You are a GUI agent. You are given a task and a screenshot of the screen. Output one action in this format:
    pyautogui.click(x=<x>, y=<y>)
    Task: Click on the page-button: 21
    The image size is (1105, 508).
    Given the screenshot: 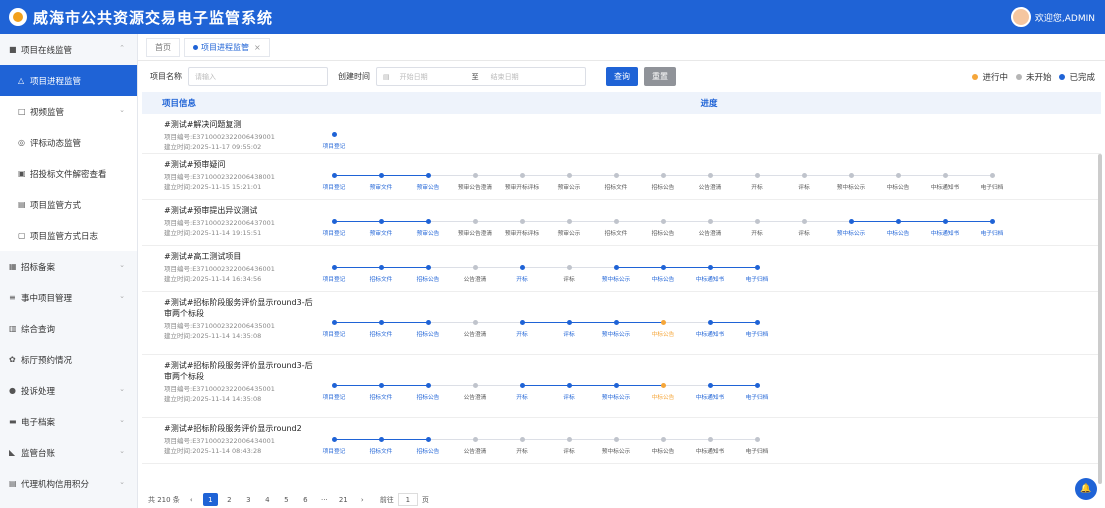 What is the action you would take?
    pyautogui.click(x=343, y=499)
    